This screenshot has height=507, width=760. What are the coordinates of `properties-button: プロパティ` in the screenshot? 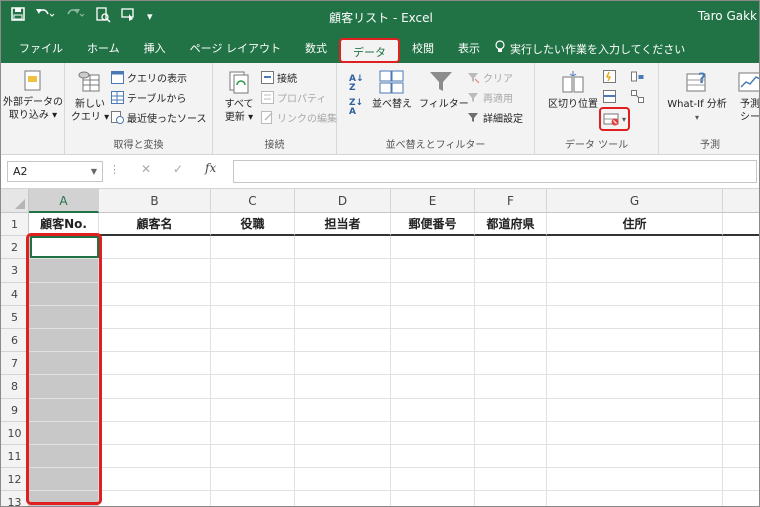 It's located at (293, 97).